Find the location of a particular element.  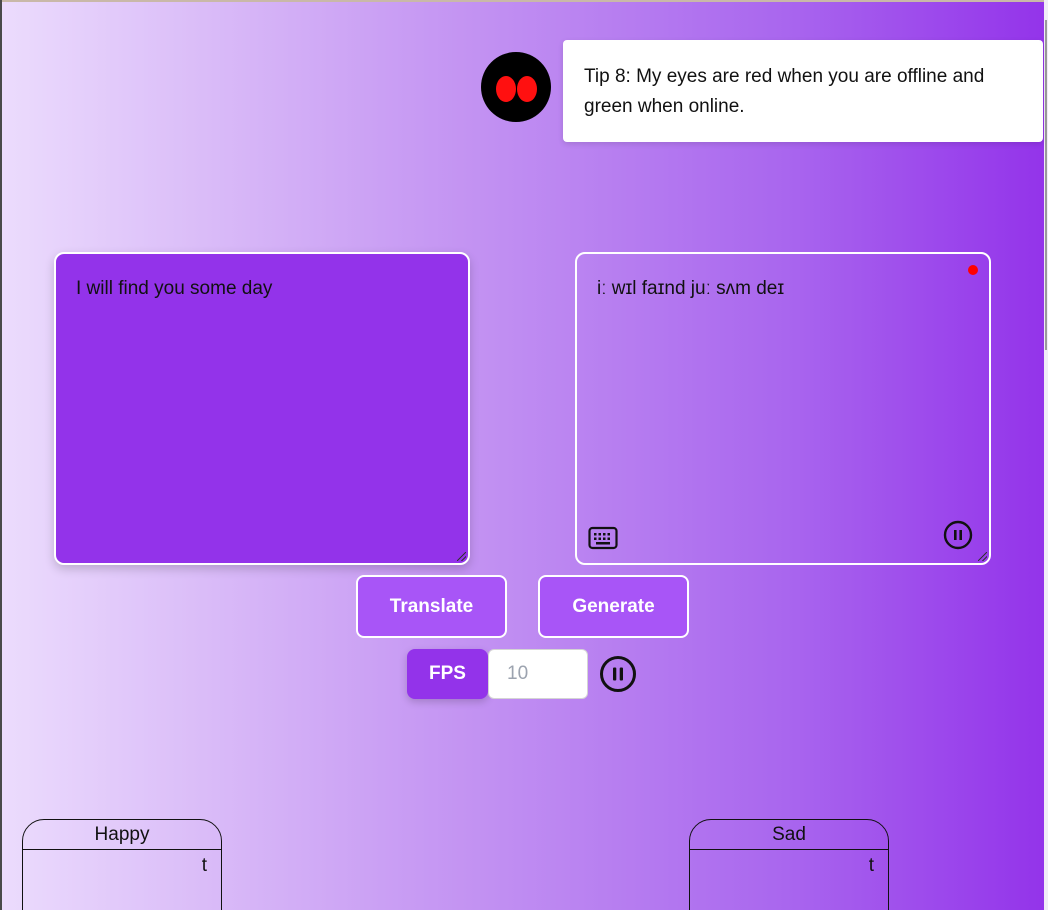

output-ipa-text: iː wɪl faɪnd juː sʌm deɪ is located at coordinates (691, 288).